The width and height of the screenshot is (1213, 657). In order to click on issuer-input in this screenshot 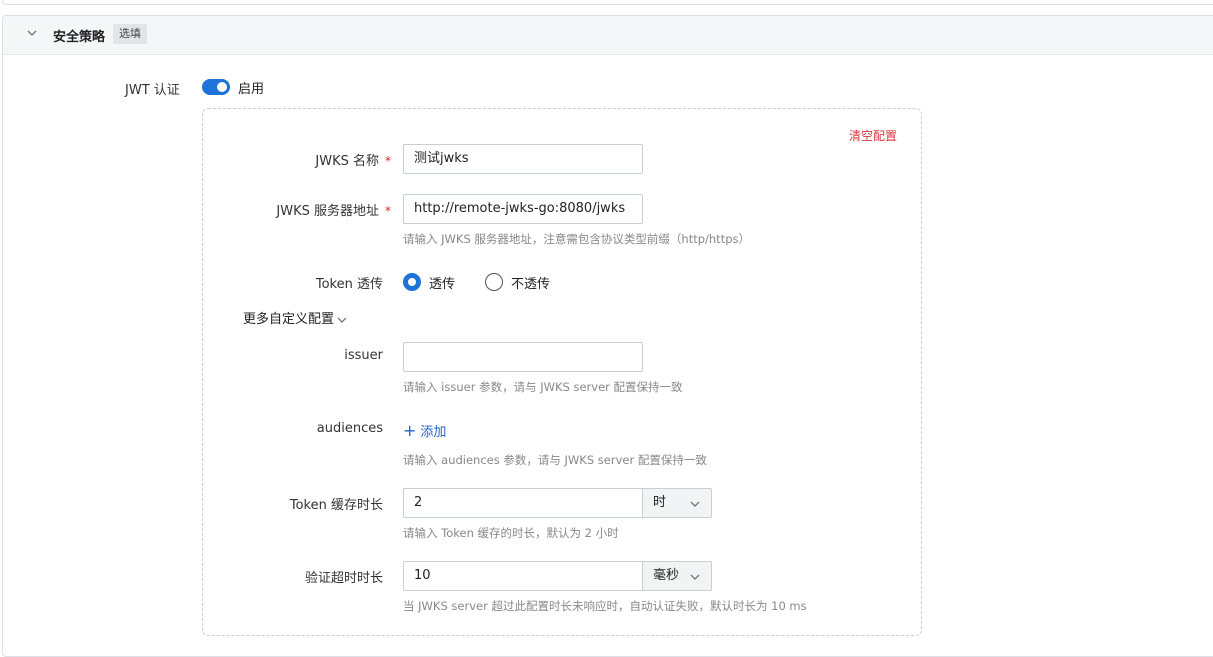, I will do `click(523, 357)`.